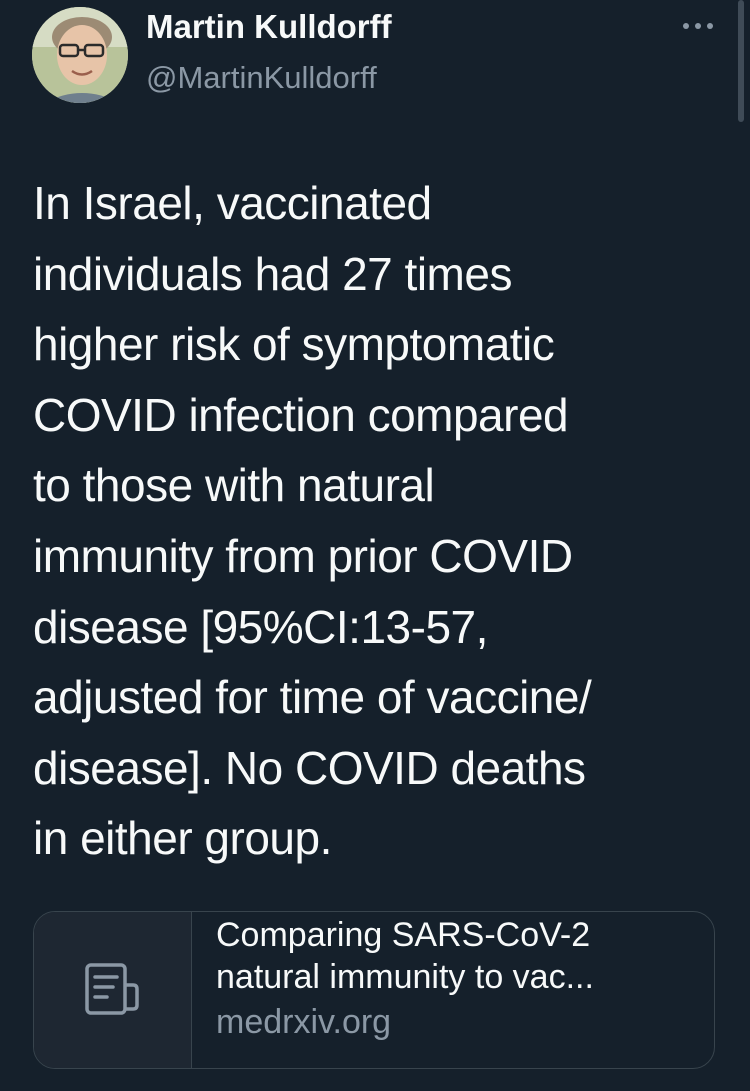 This screenshot has width=750, height=1091. Describe the element at coordinates (309, 767) in the screenshot. I see `tweet-text-line: disease]. No COVID deaths` at that location.